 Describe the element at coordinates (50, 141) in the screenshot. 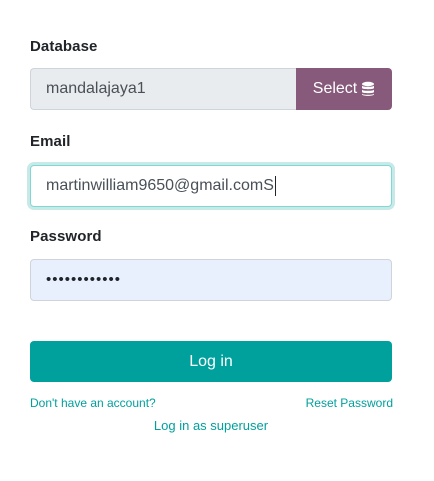

I see `email-label: Email` at that location.